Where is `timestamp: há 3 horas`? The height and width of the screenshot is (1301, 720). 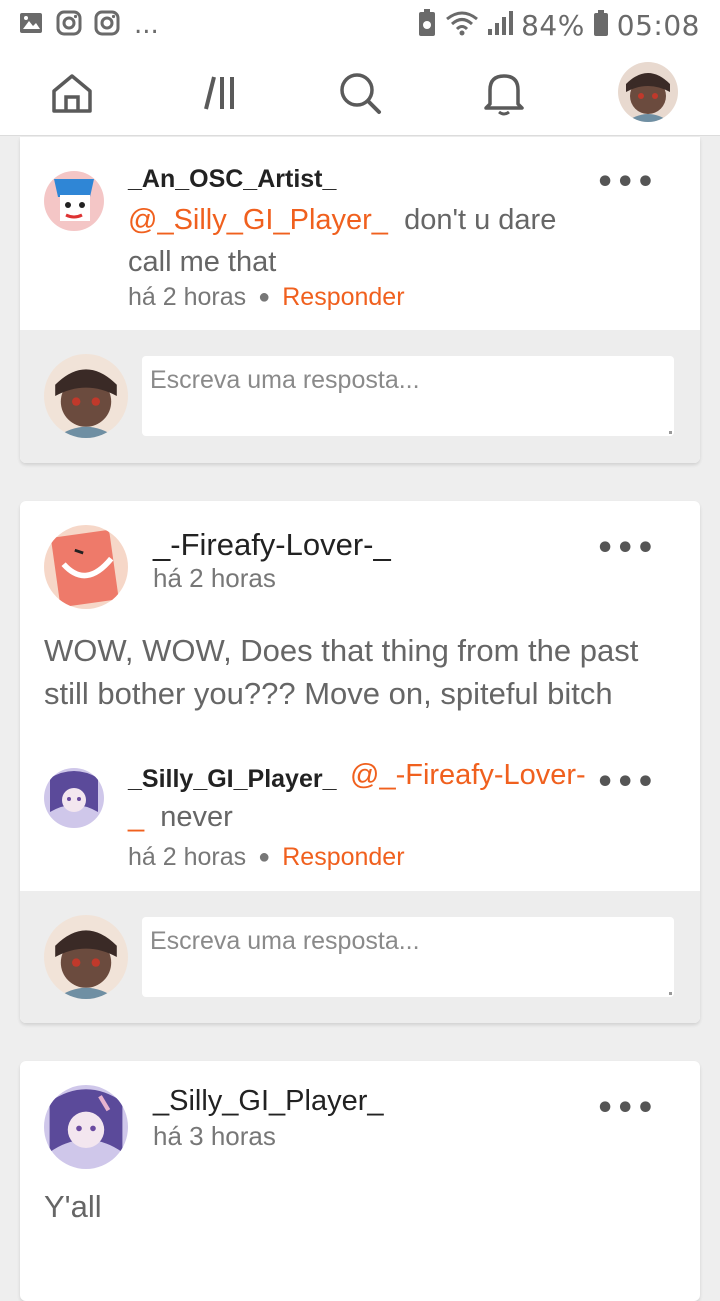
timestamp: há 3 horas is located at coordinates (214, 1136).